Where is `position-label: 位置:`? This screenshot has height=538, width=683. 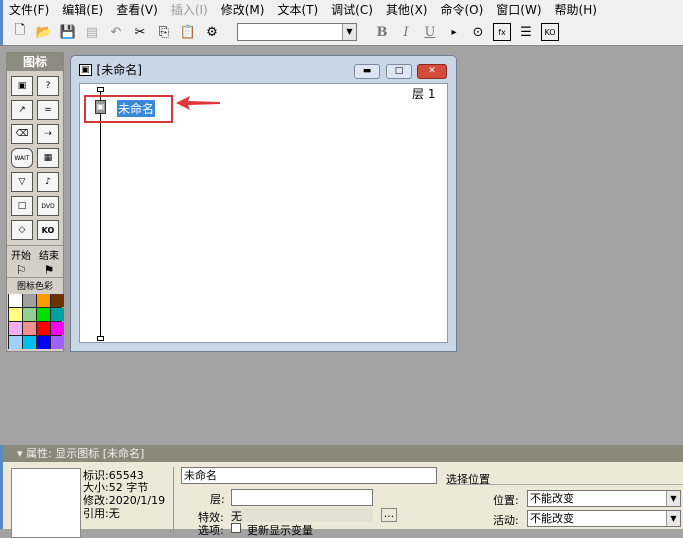 position-label: 位置: is located at coordinates (506, 500).